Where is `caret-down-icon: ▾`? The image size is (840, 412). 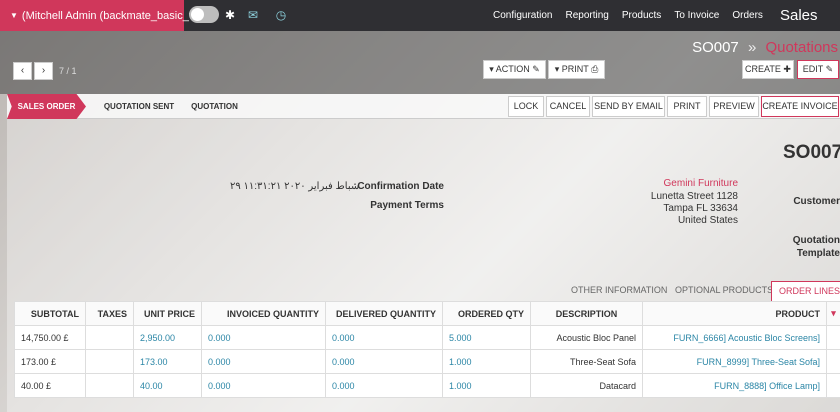
caret-down-icon: ▾ is located at coordinates (557, 69).